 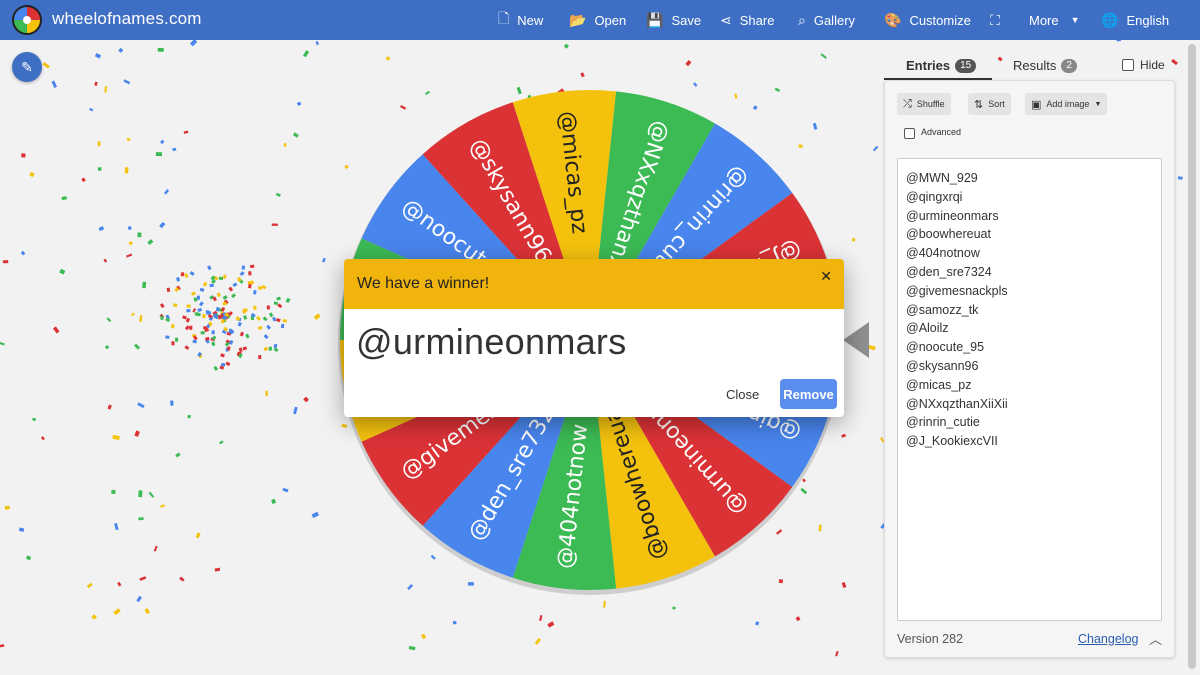 What do you see at coordinates (927, 20) in the screenshot?
I see `nav-customize-button: 🎨 Customize` at bounding box center [927, 20].